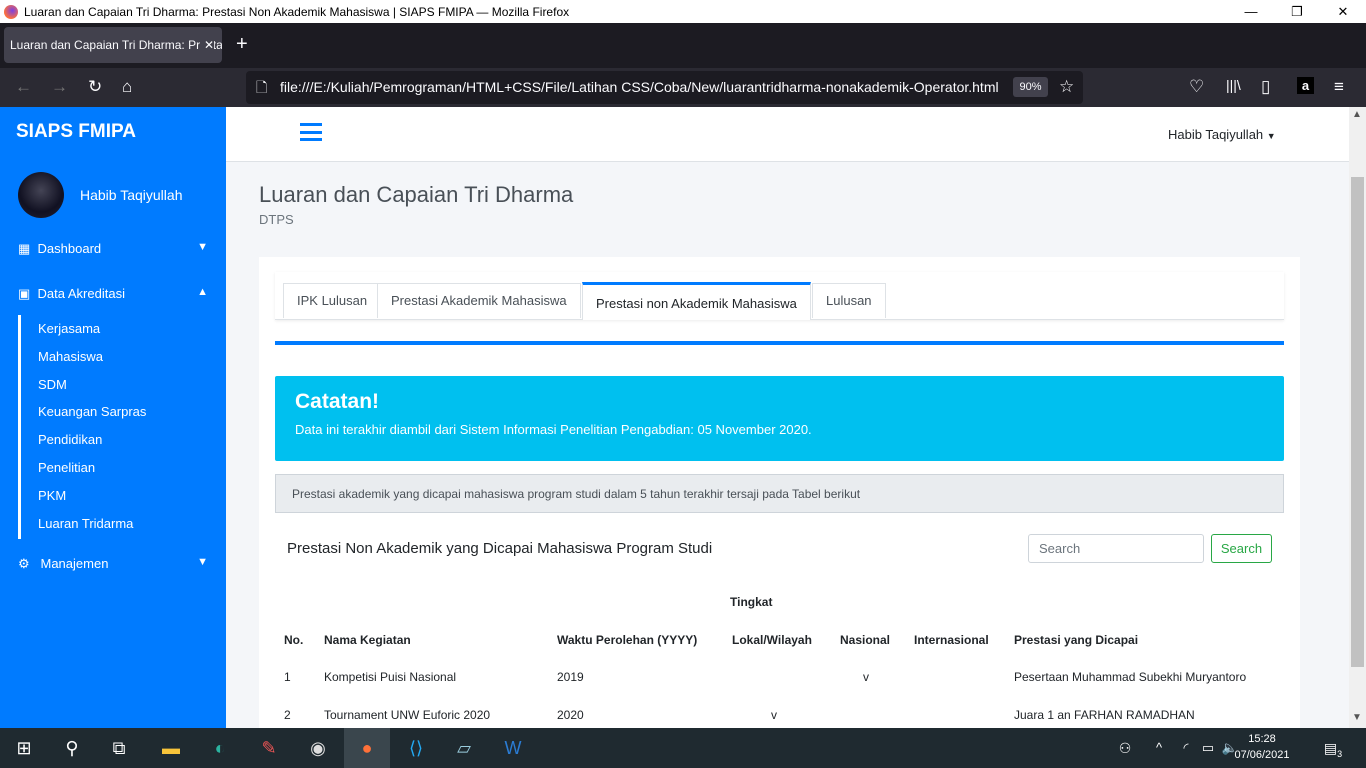 Image resolution: width=1366 pixels, height=768 pixels. What do you see at coordinates (1262, 739) in the screenshot?
I see `clock-time: 15:28` at bounding box center [1262, 739].